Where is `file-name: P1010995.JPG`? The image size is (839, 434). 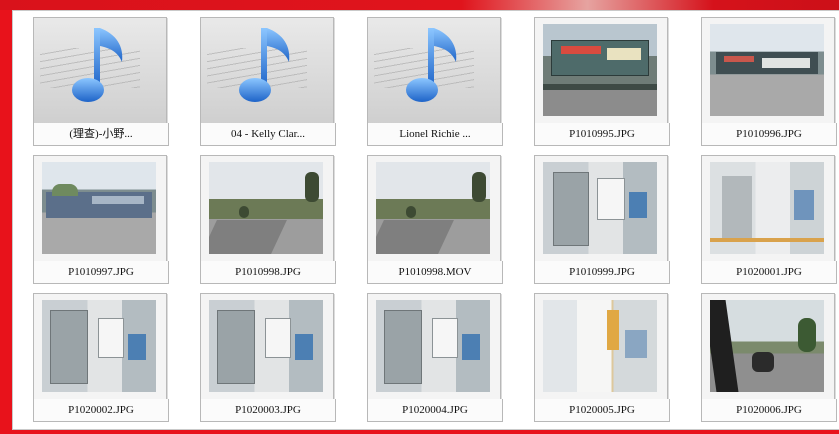 file-name: P1010995.JPG is located at coordinates (602, 134).